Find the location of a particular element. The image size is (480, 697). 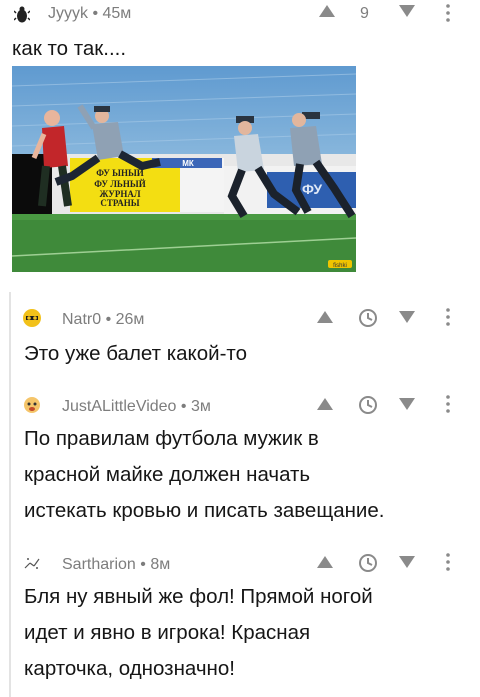

comment-line: Бля ну явный же фол! Прямой ногой is located at coordinates (198, 596).